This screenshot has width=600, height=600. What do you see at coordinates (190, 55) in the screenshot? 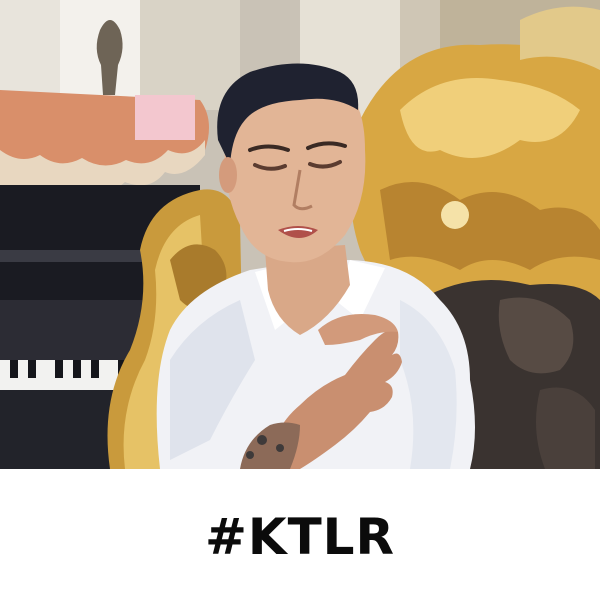
I see `curtain` at bounding box center [190, 55].